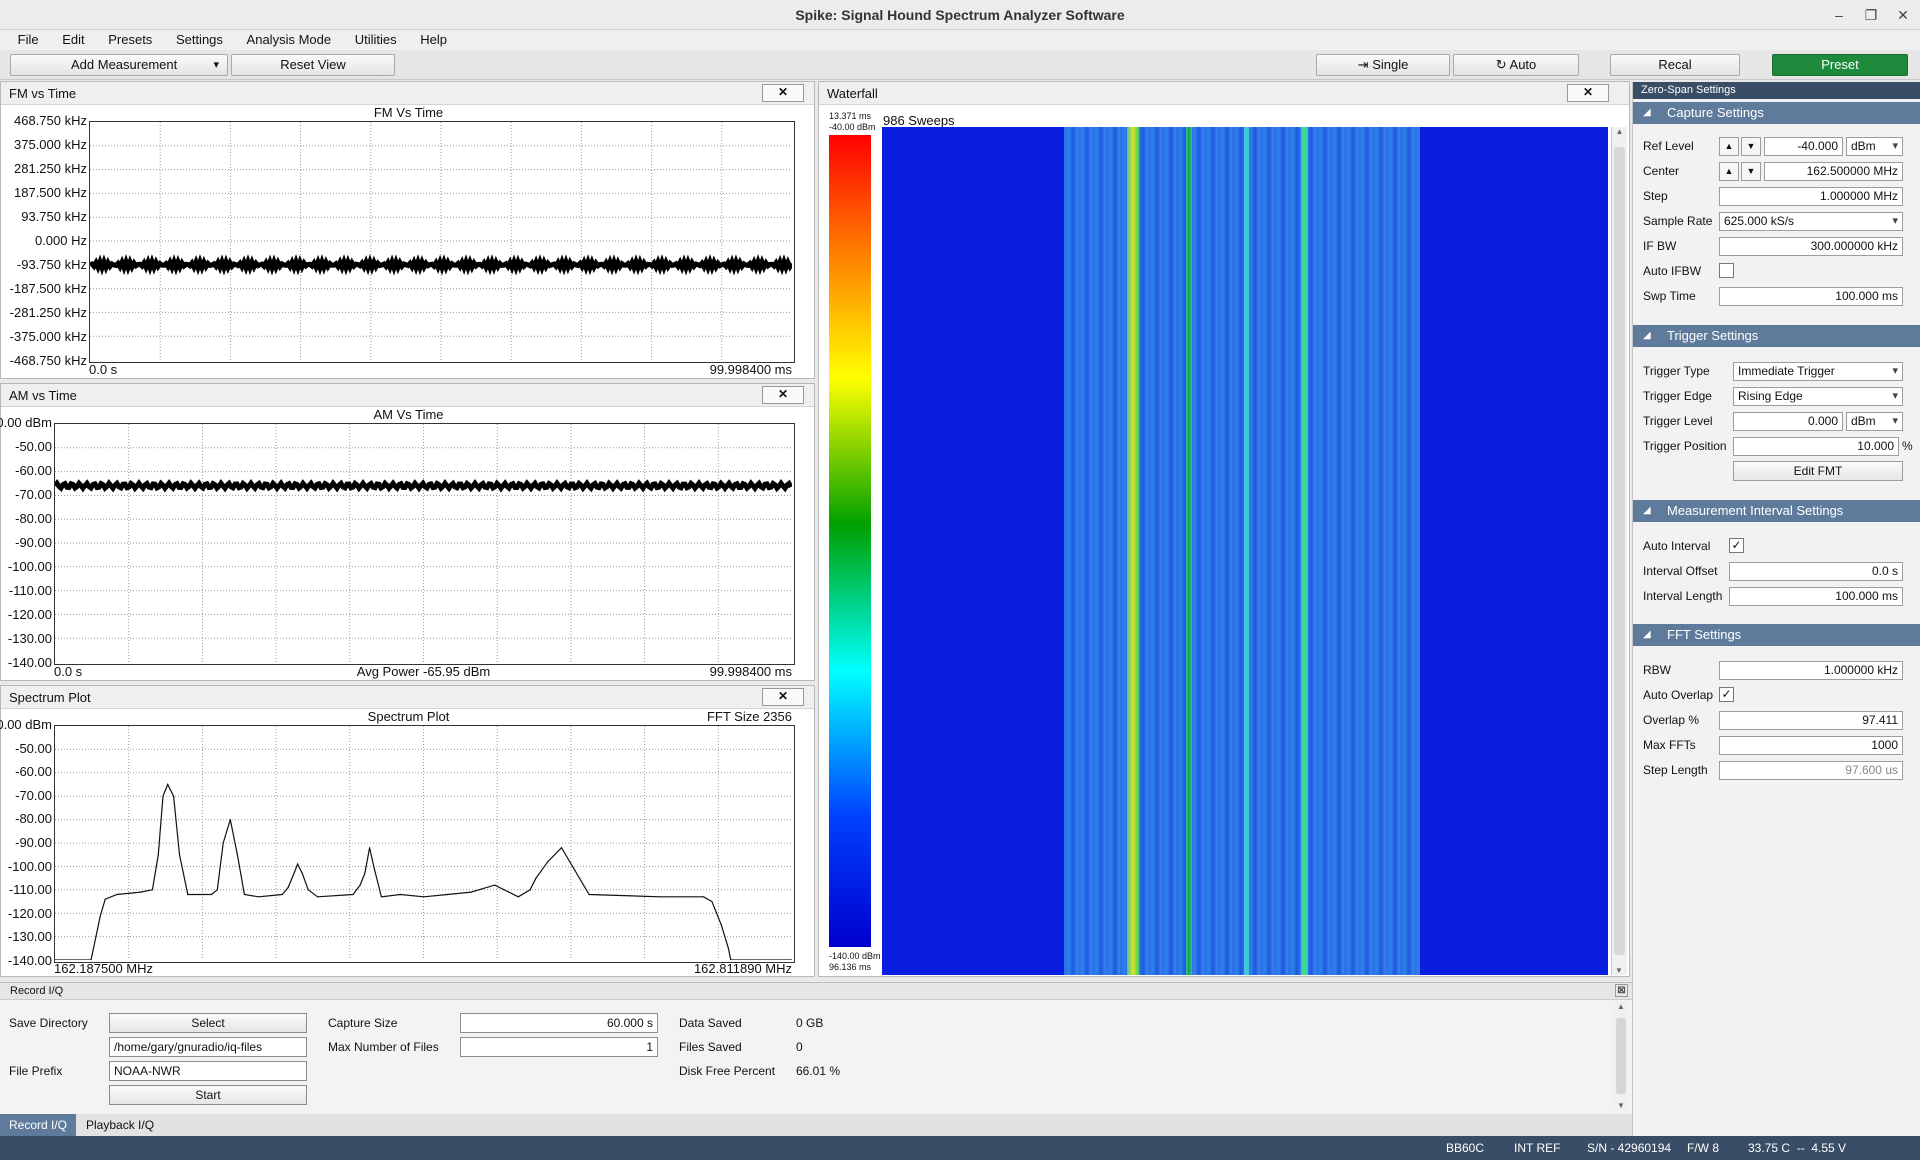  Describe the element at coordinates (810, 1023) in the screenshot. I see `data-saved-value: 0 GB` at that location.